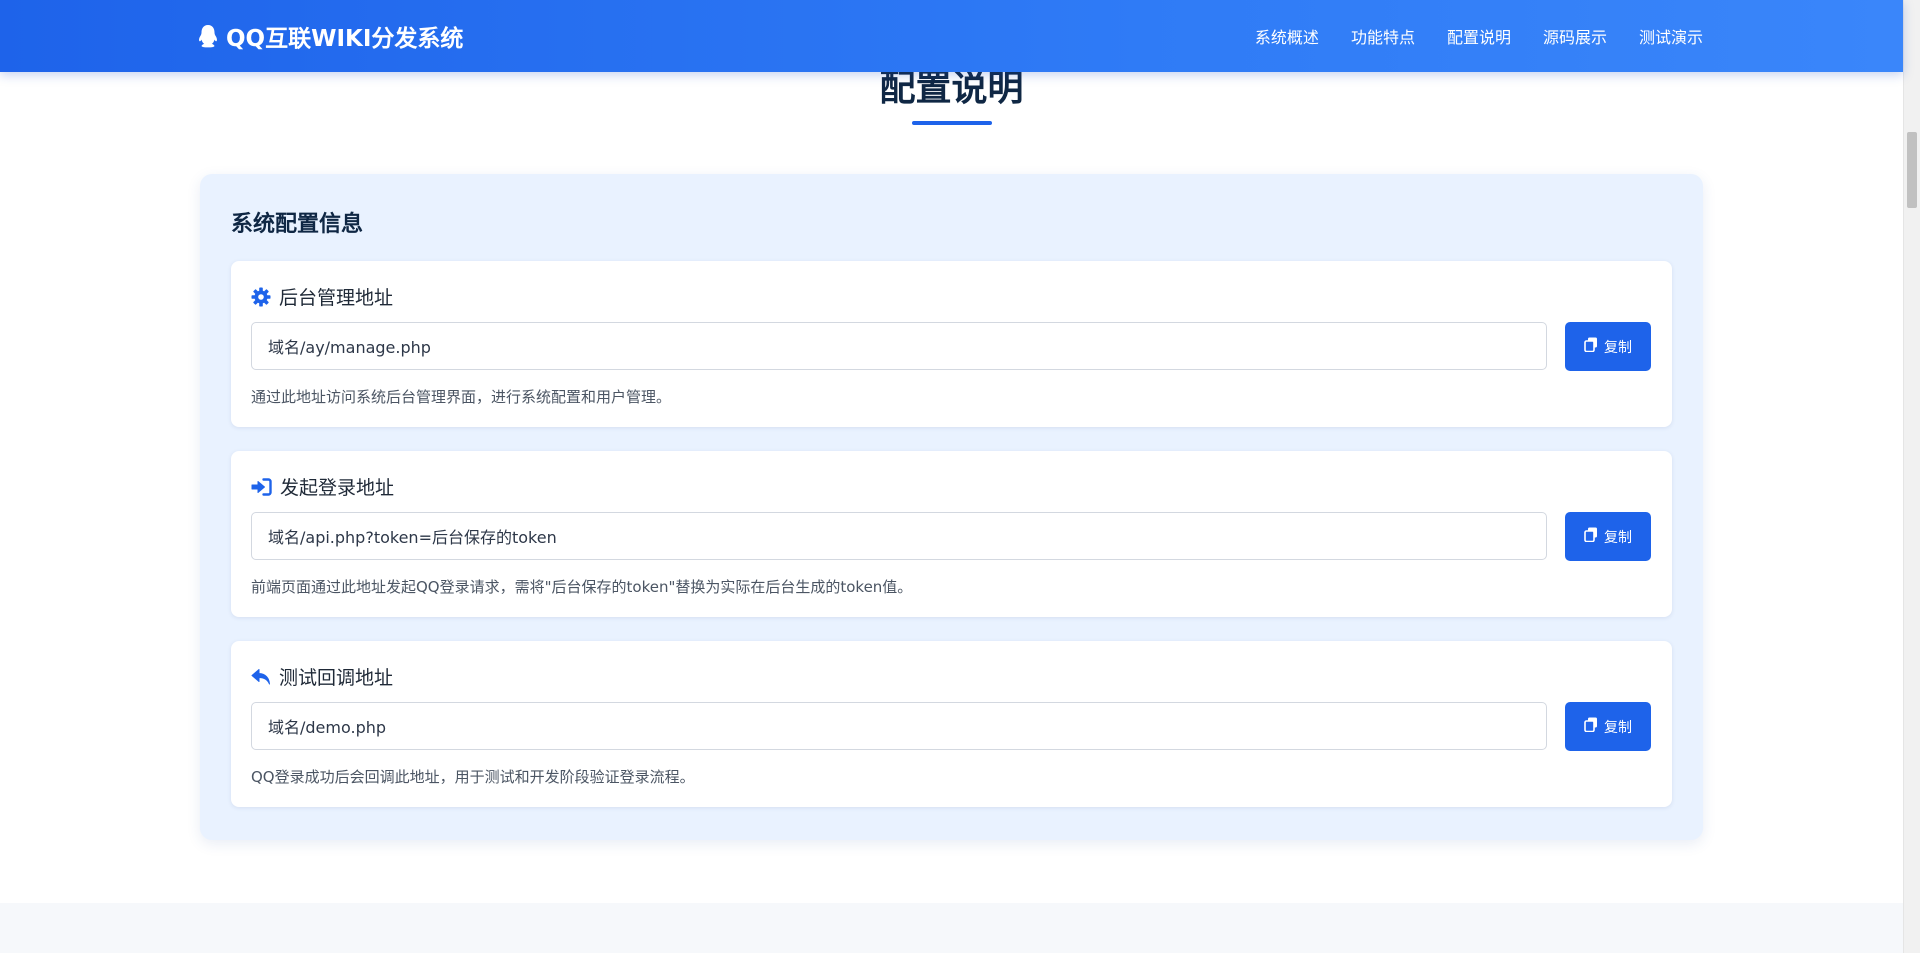 The image size is (1920, 953). I want to click on copy-button-callback: 复制, so click(1608, 726).